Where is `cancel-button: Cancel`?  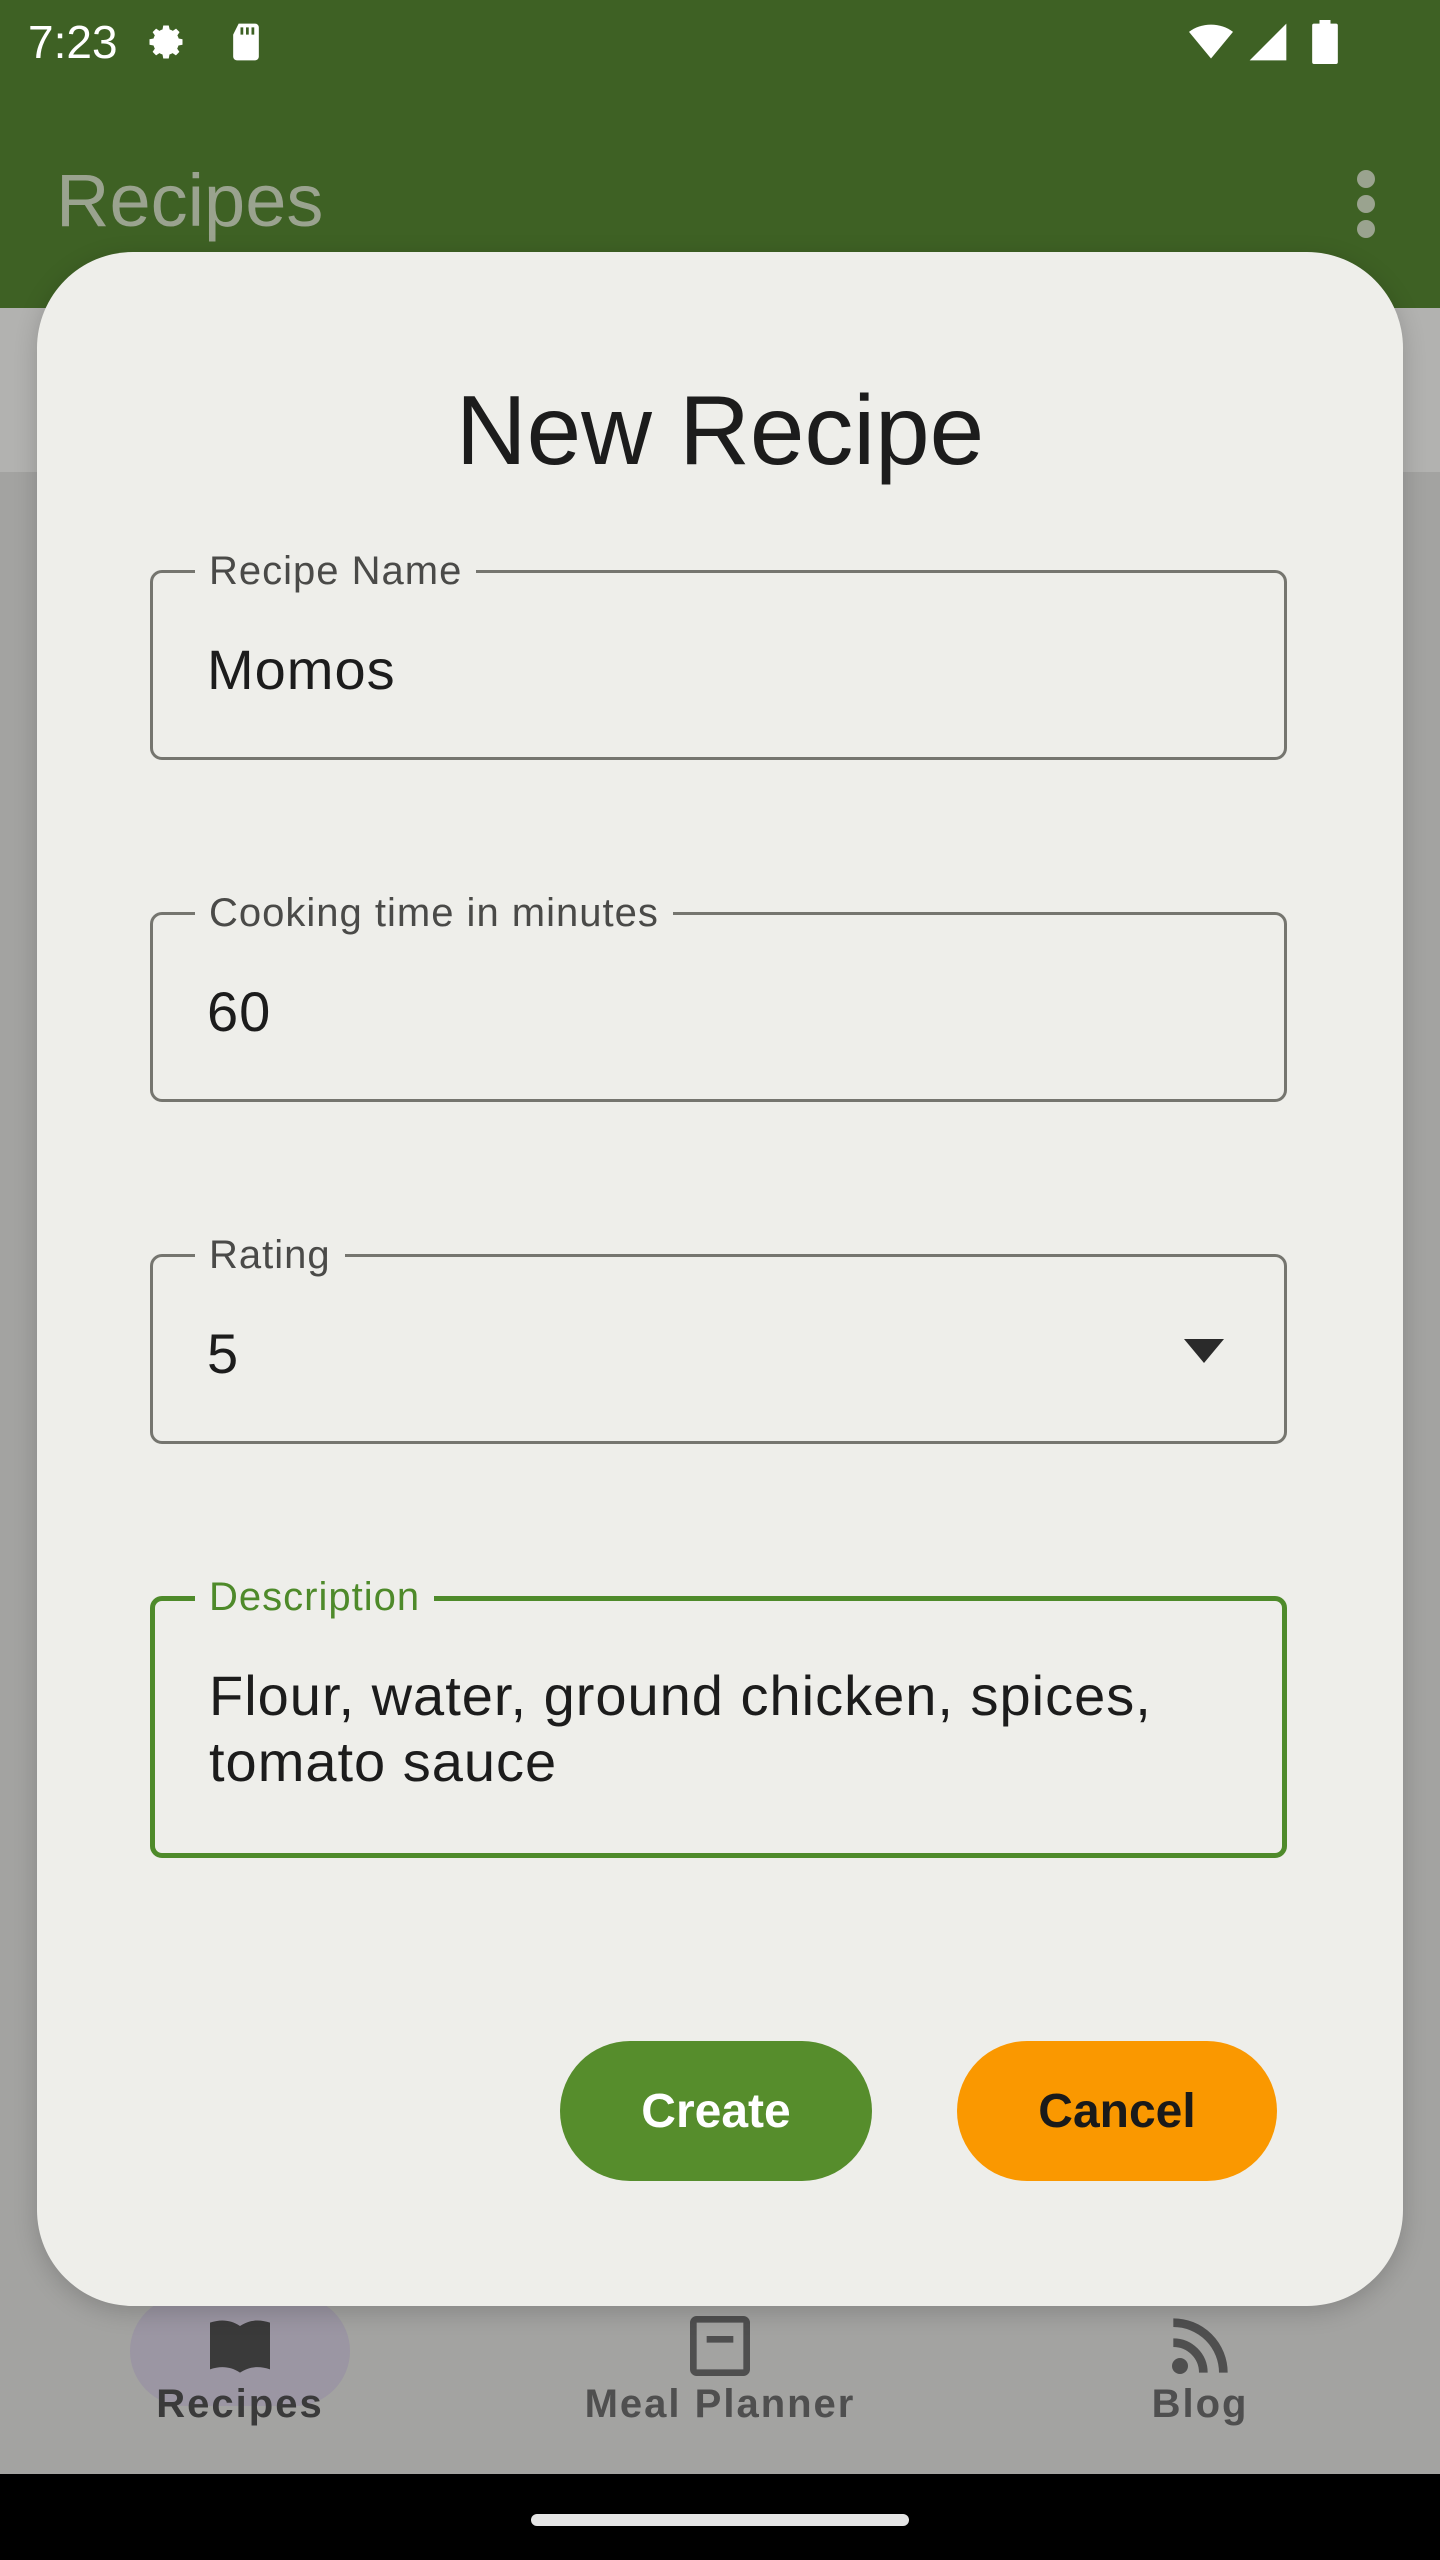 cancel-button: Cancel is located at coordinates (1117, 2111).